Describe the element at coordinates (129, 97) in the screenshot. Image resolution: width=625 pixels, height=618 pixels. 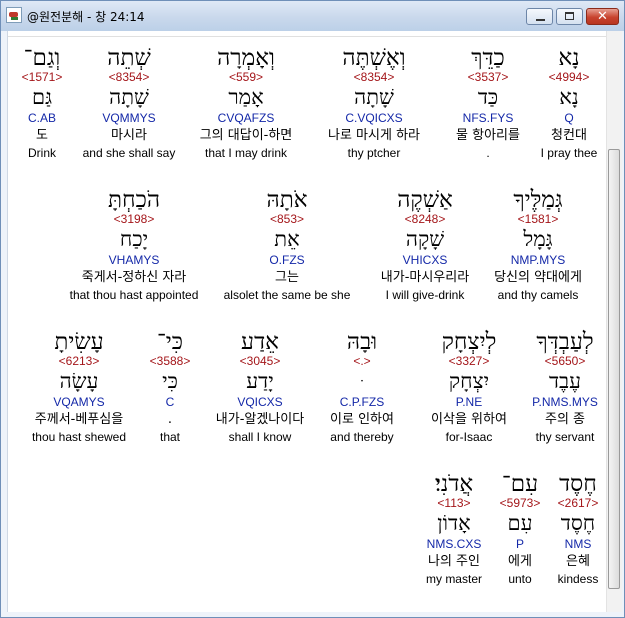
I see `word-lemma: שָׁתָה` at that location.